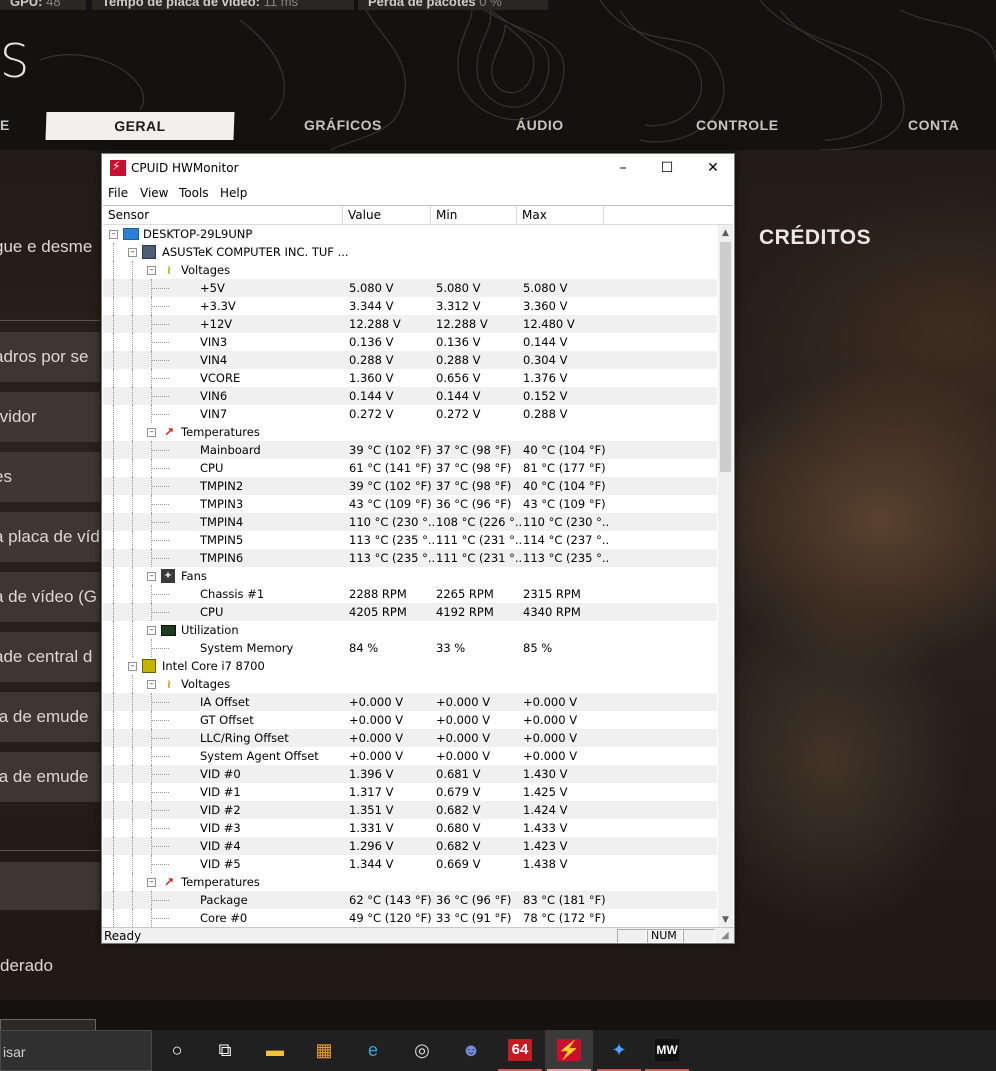 This screenshot has width=996, height=1071. What do you see at coordinates (275, 1050) in the screenshot?
I see `taskbar-button: ▬` at bounding box center [275, 1050].